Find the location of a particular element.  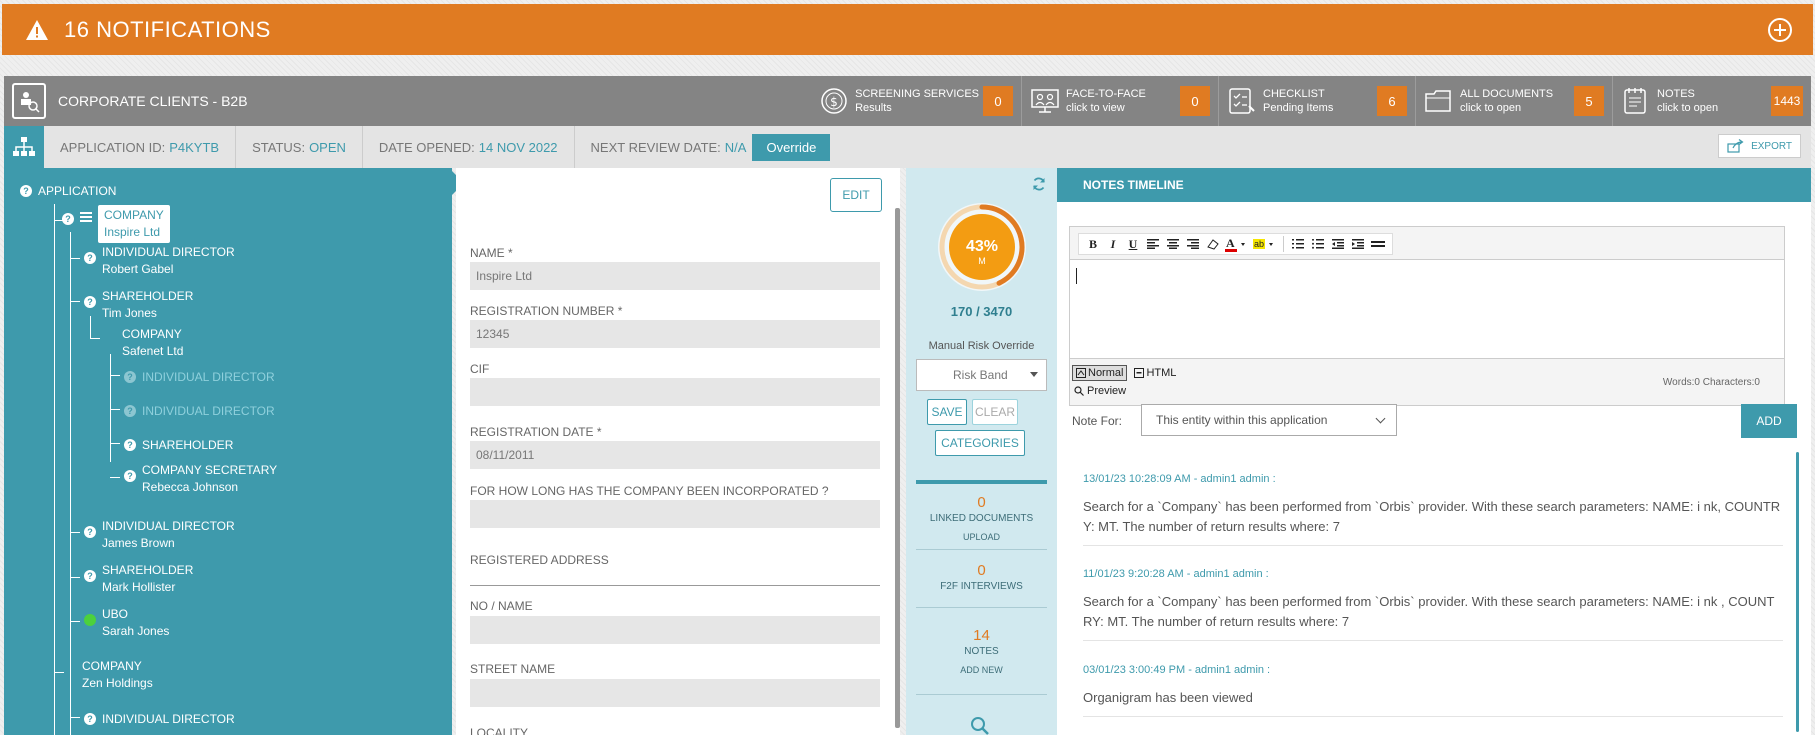

outdent-icon is located at coordinates (1338, 244).